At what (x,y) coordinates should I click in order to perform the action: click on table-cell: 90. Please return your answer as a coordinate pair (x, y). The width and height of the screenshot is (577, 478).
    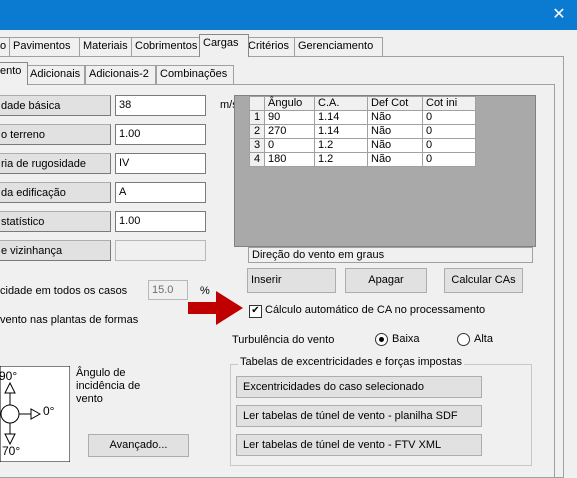
    Looking at the image, I should click on (289, 117).